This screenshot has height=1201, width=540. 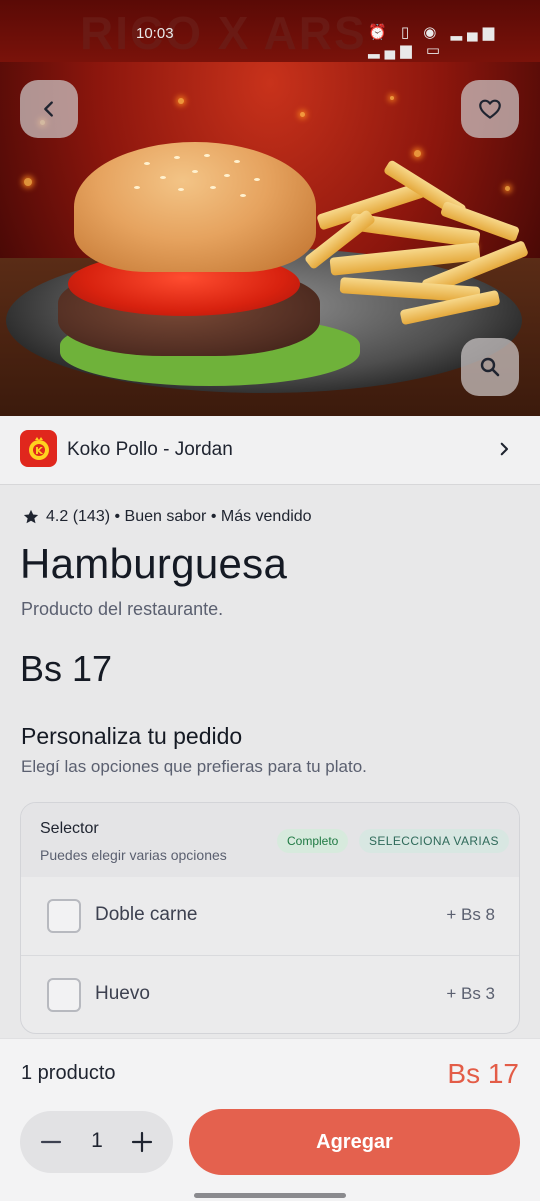 I want to click on svg-text: K, so click(x=39, y=451).